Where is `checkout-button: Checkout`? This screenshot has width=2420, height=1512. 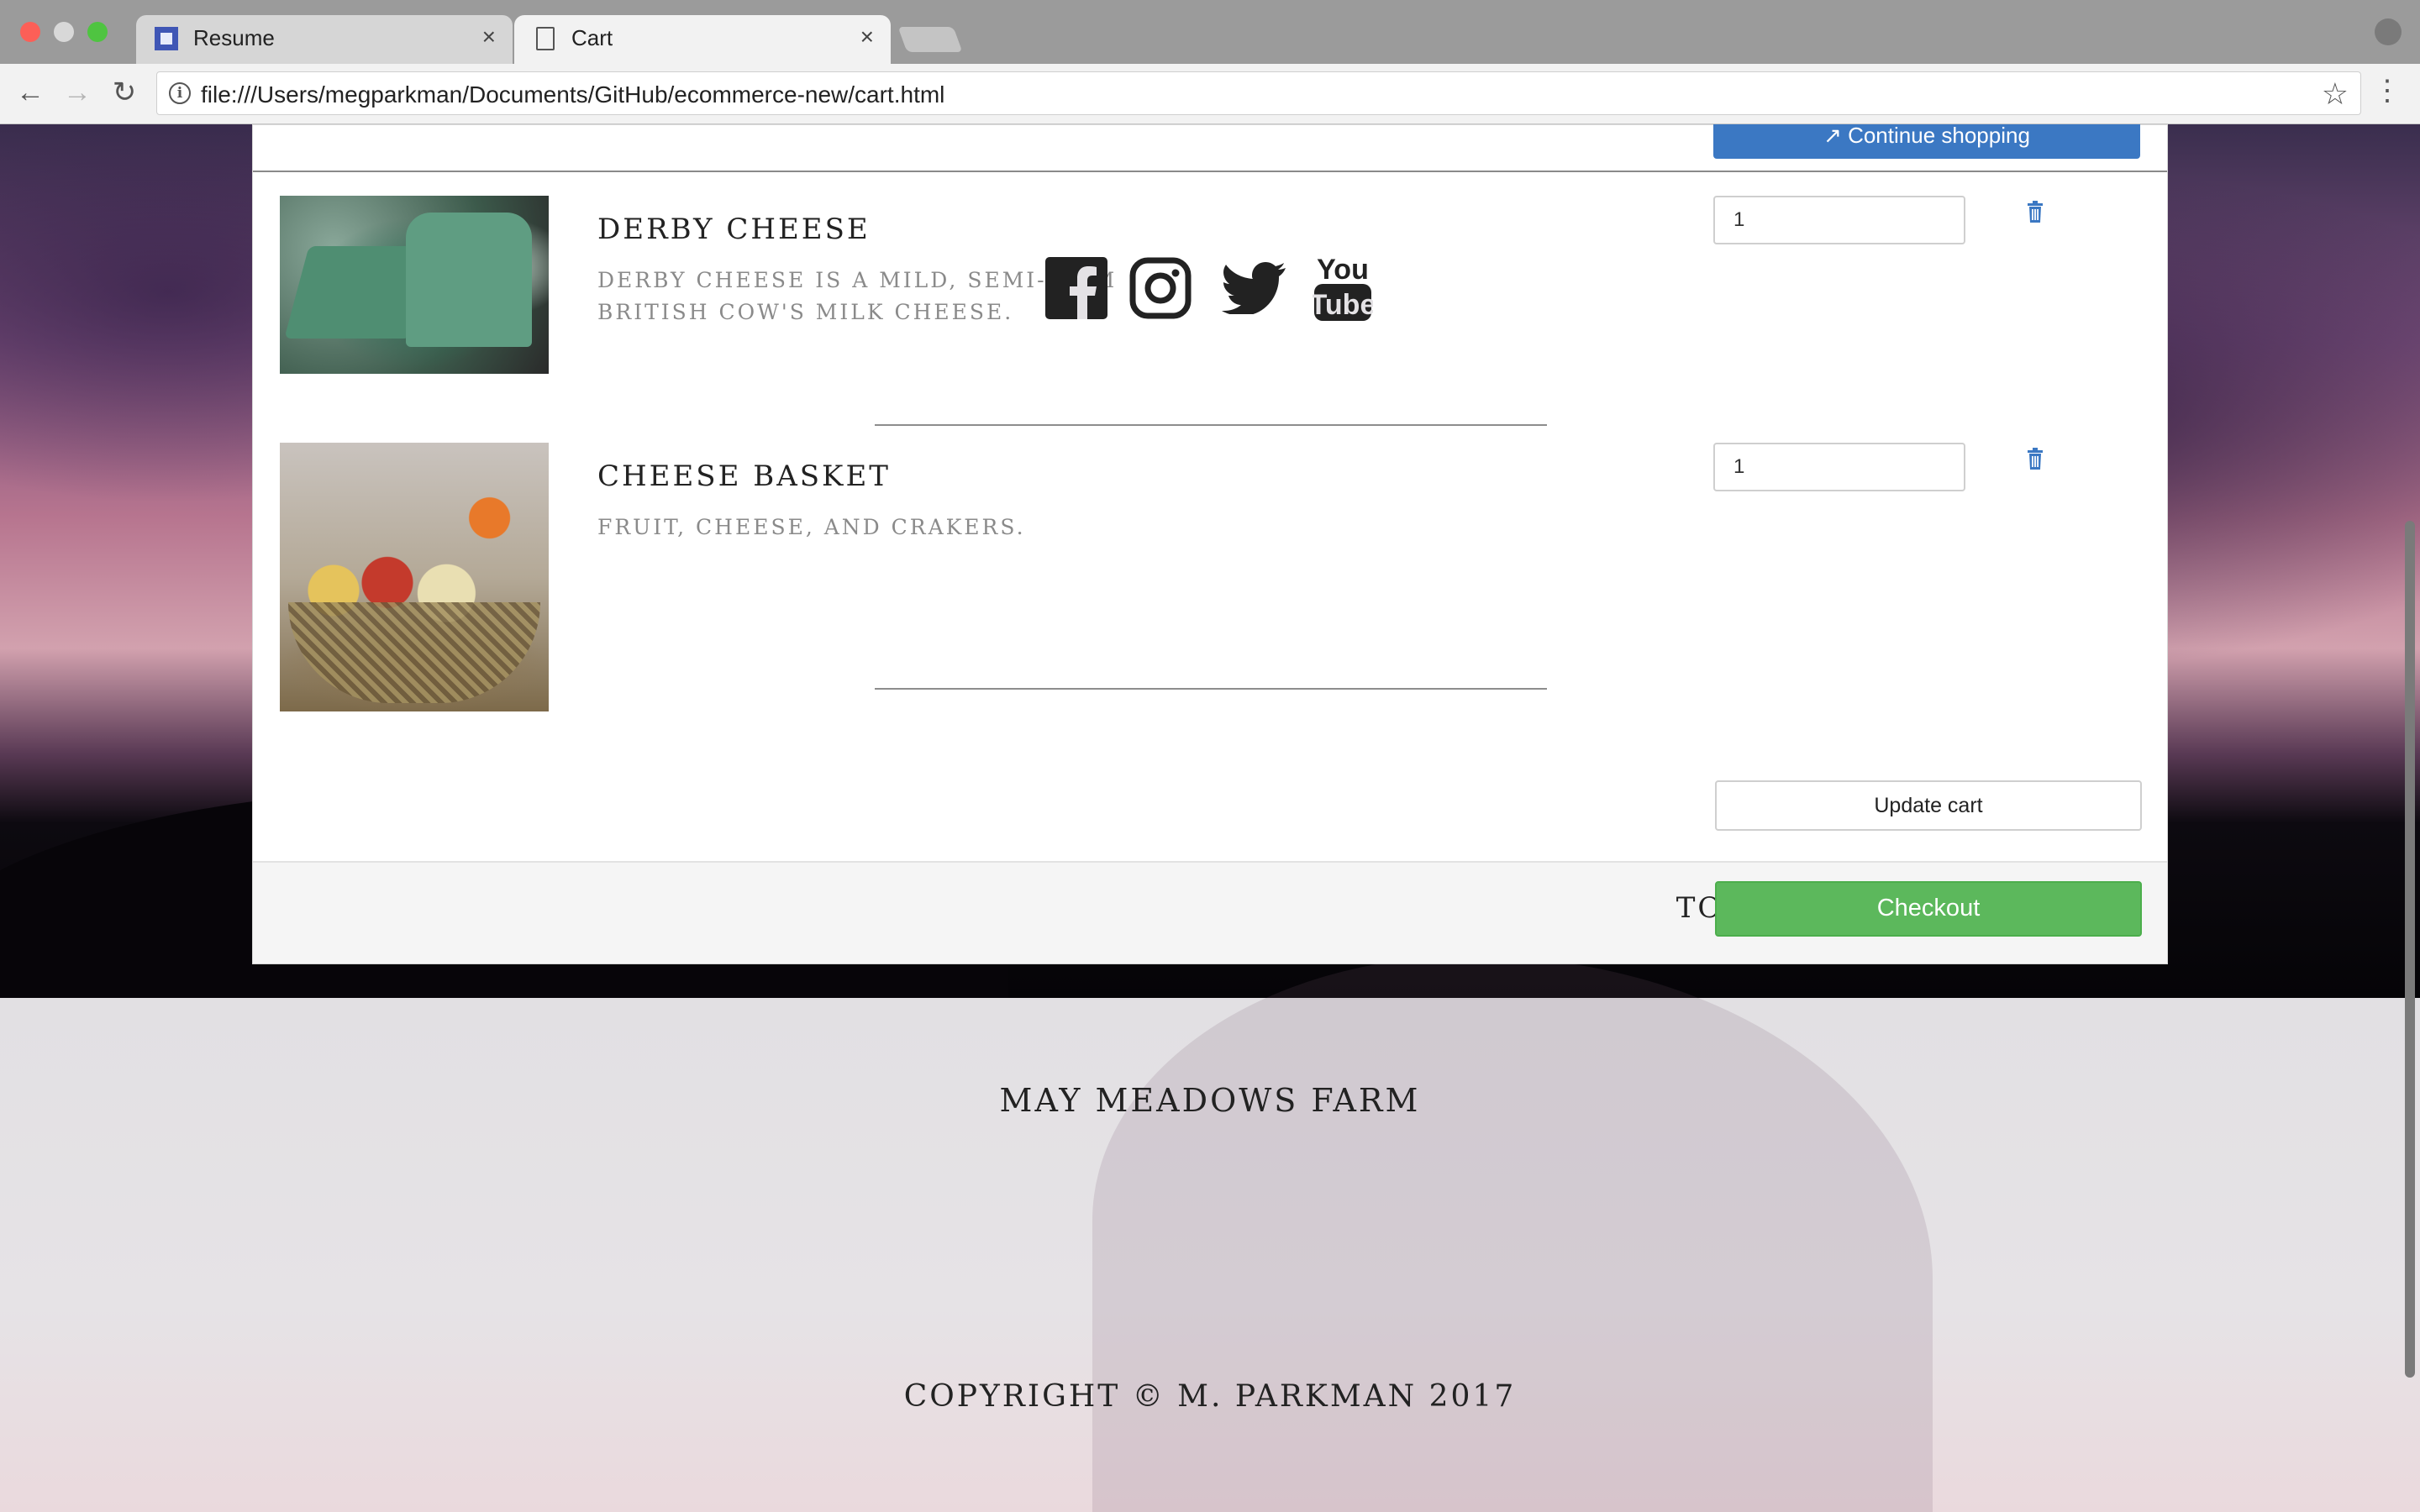 checkout-button: Checkout is located at coordinates (1928, 909).